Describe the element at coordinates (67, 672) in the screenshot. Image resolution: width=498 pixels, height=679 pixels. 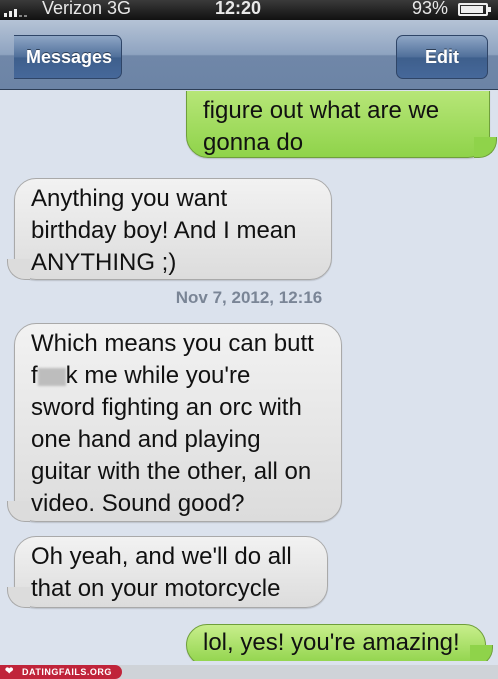
I see `watermark-text: DATINGFAILS.ORG` at that location.